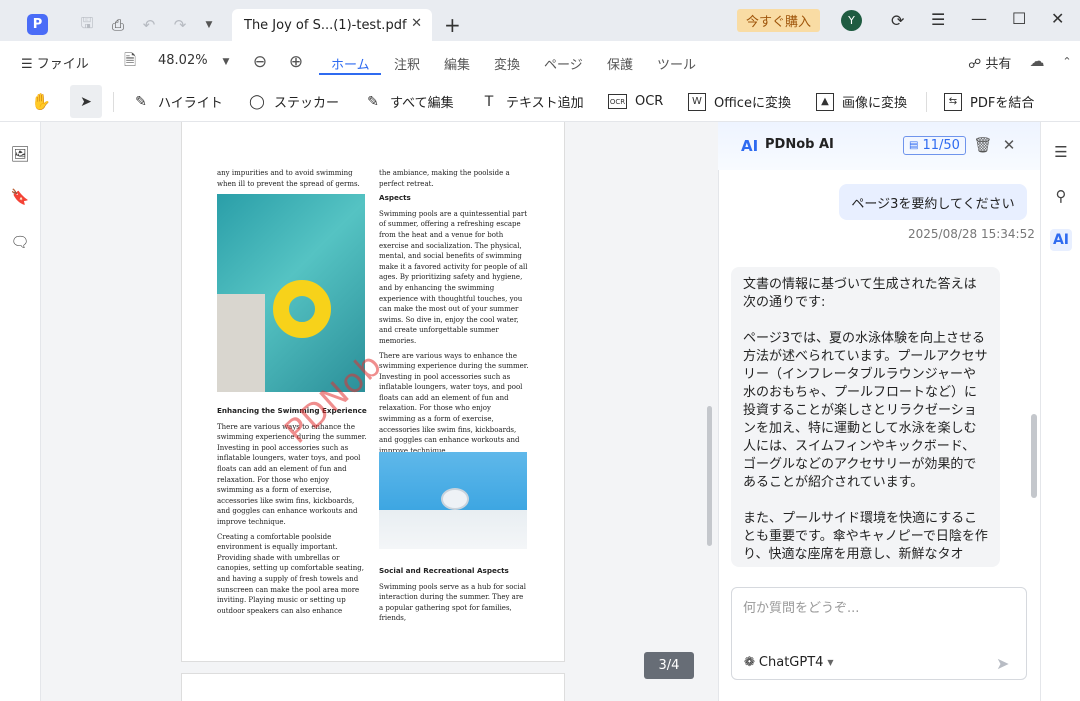 This screenshot has width=1080, height=701. What do you see at coordinates (422, 103) in the screenshot?
I see `edit-all-label: すべて編集` at bounding box center [422, 103].